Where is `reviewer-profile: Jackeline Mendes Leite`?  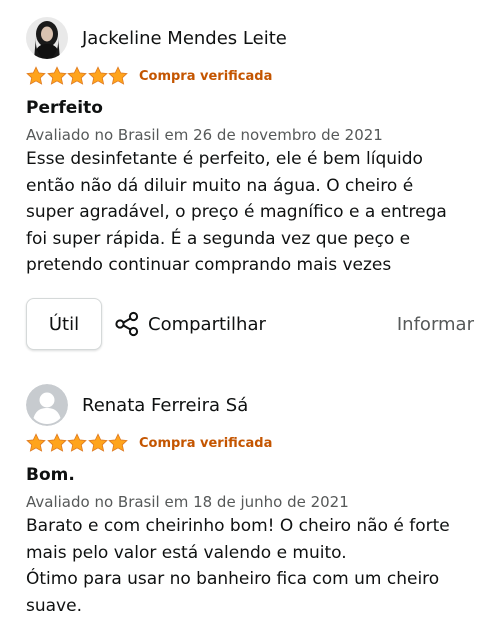 reviewer-profile: Jackeline Mendes Leite is located at coordinates (263, 38).